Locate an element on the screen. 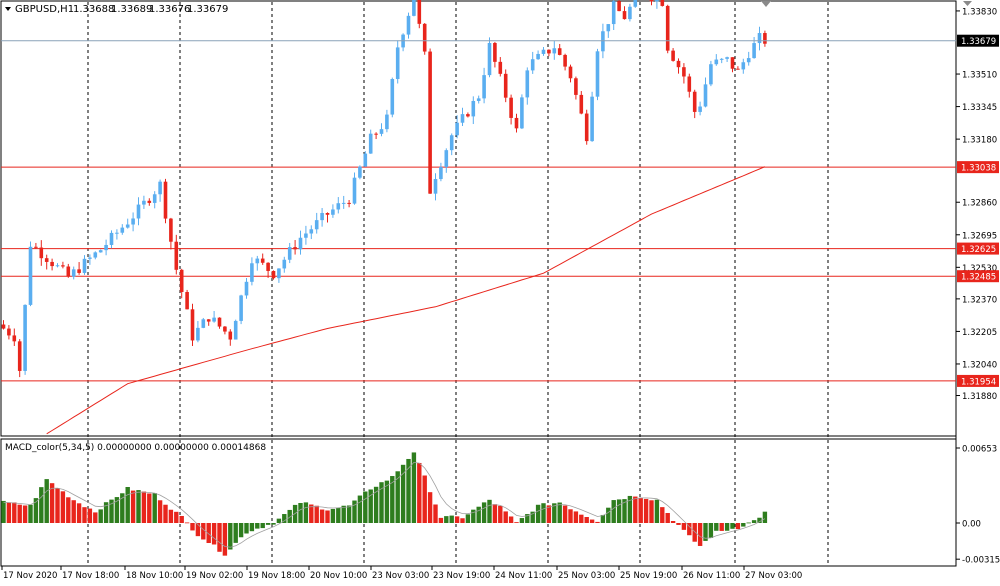 The height and width of the screenshot is (586, 1000). ohlc-high: 1.33689 is located at coordinates (131, 9).